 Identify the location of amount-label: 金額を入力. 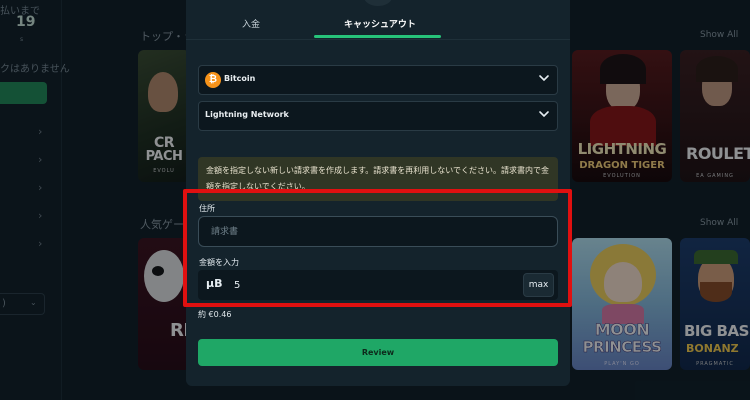
(219, 262).